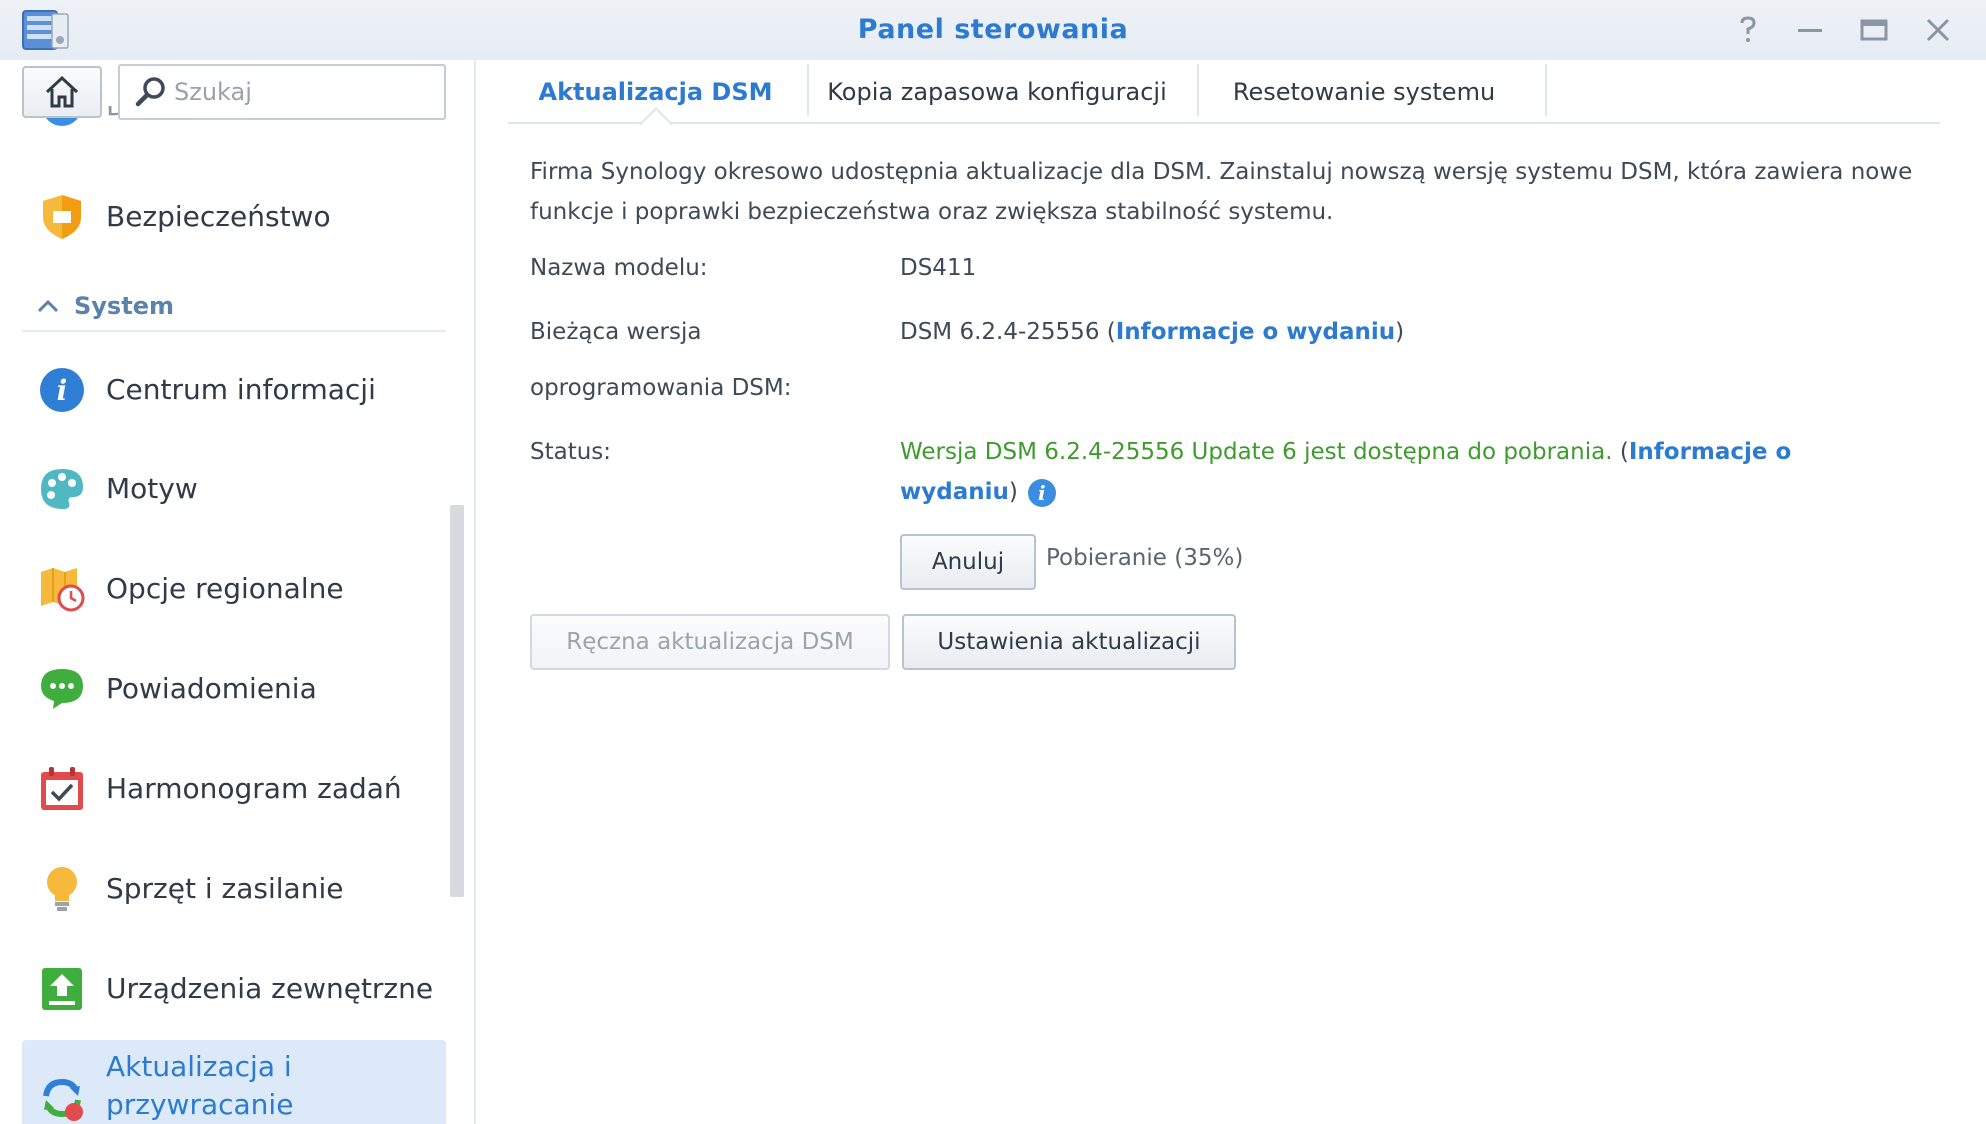 The image size is (1986, 1124). I want to click on sidebar-item-update-restore: Aktualizacja i przywracanie, so click(234, 1082).